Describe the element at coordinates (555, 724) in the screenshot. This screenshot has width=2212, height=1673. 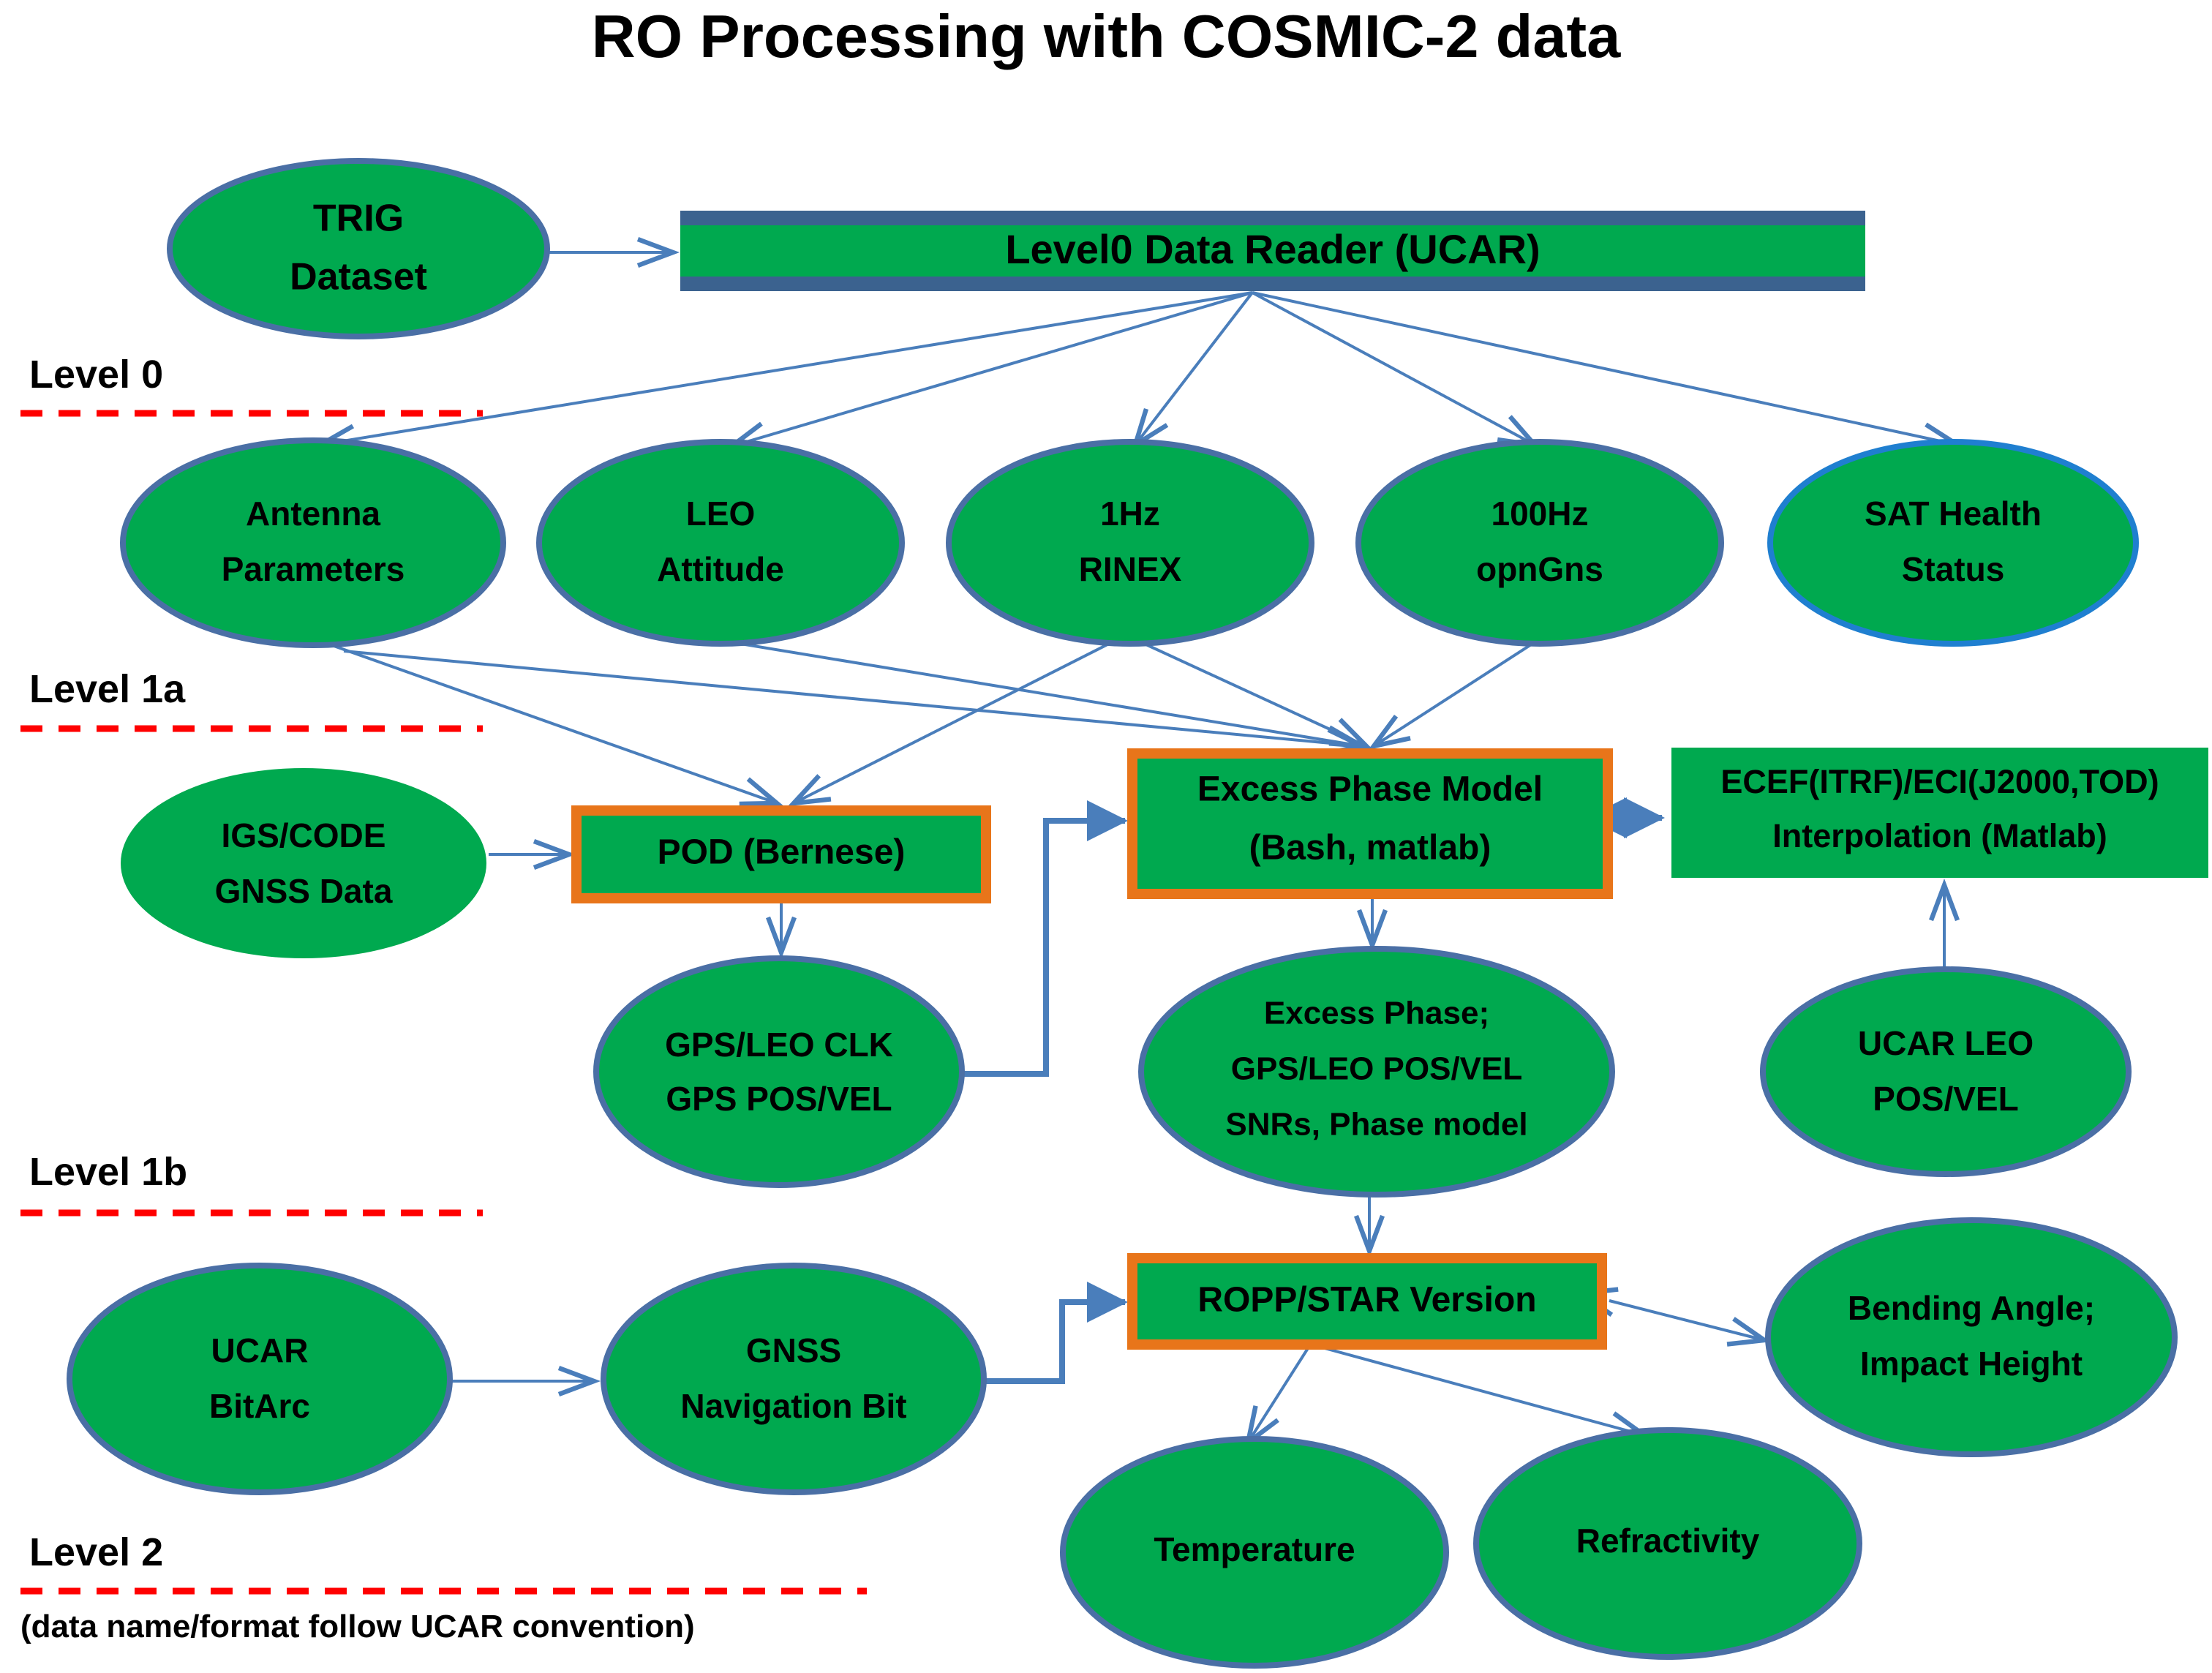
I see `edge-antenna-to-pod` at that location.